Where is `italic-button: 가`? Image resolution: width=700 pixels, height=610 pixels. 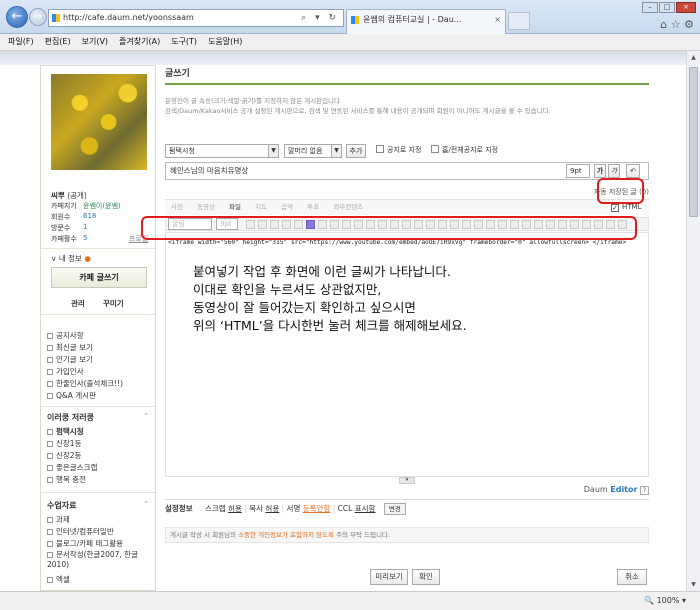 italic-button: 가 is located at coordinates (614, 171).